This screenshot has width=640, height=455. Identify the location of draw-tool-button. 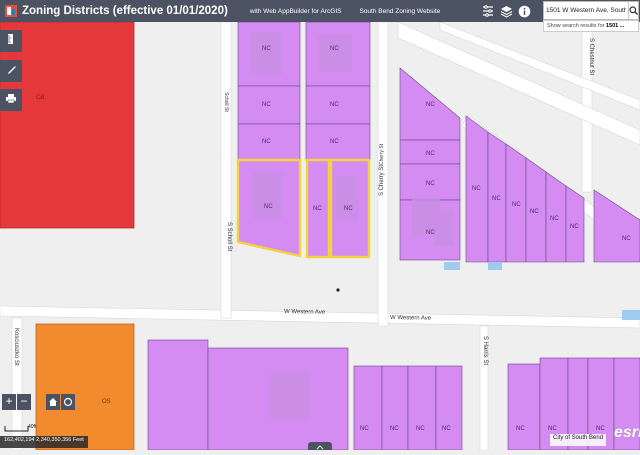
(11, 71).